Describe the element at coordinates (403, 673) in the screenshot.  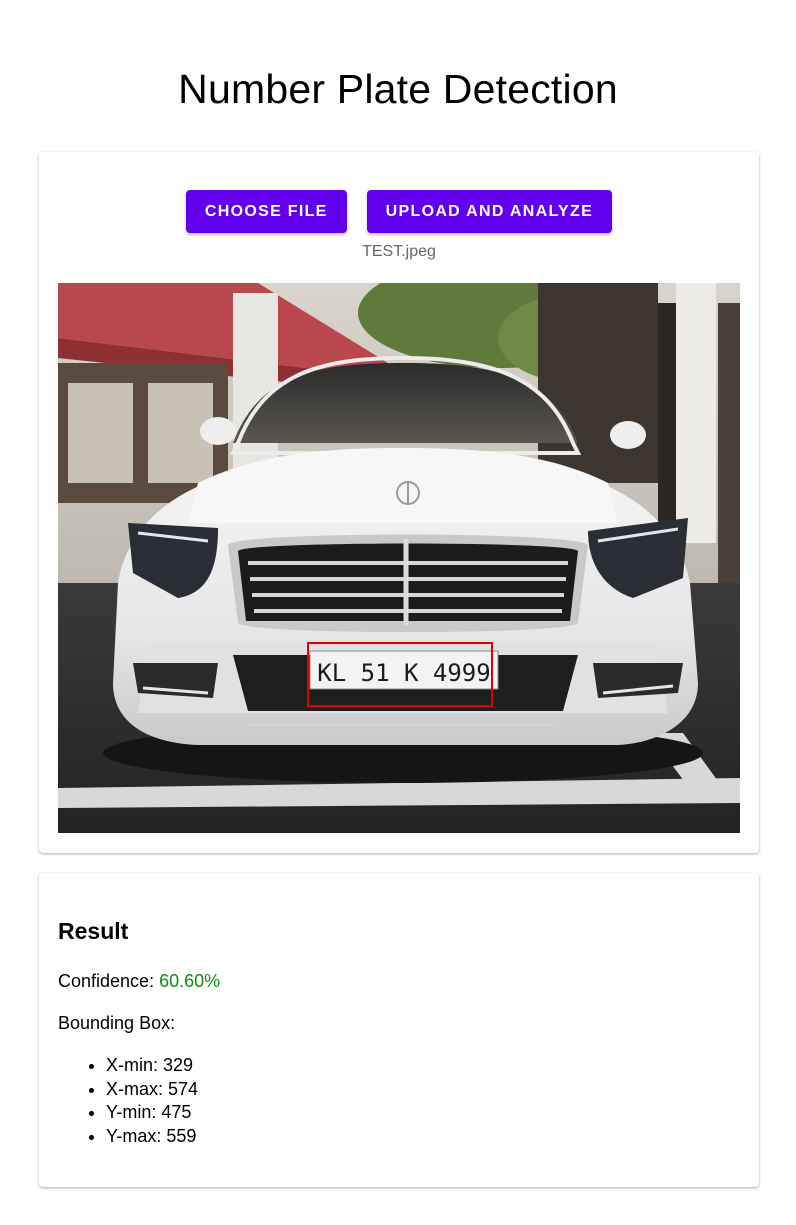
I see `plate-text: KL 51 K 4999` at that location.